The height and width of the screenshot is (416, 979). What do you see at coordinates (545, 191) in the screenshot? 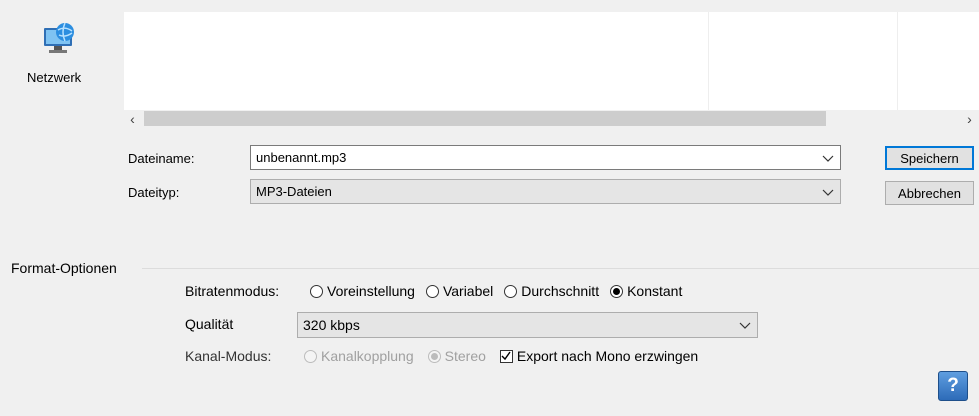
I see `file-type-combobox: MP3-Dateien` at bounding box center [545, 191].